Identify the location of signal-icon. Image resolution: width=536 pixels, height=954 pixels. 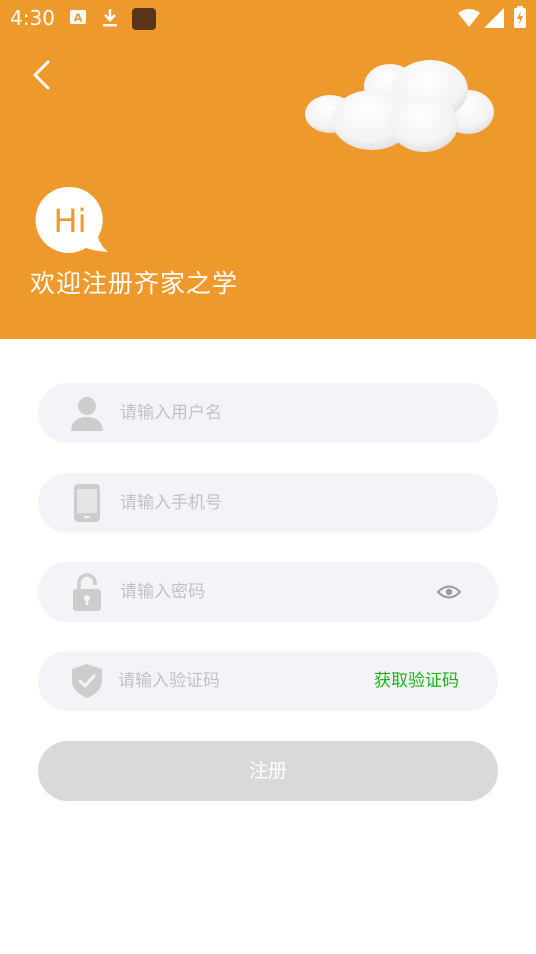
(494, 20).